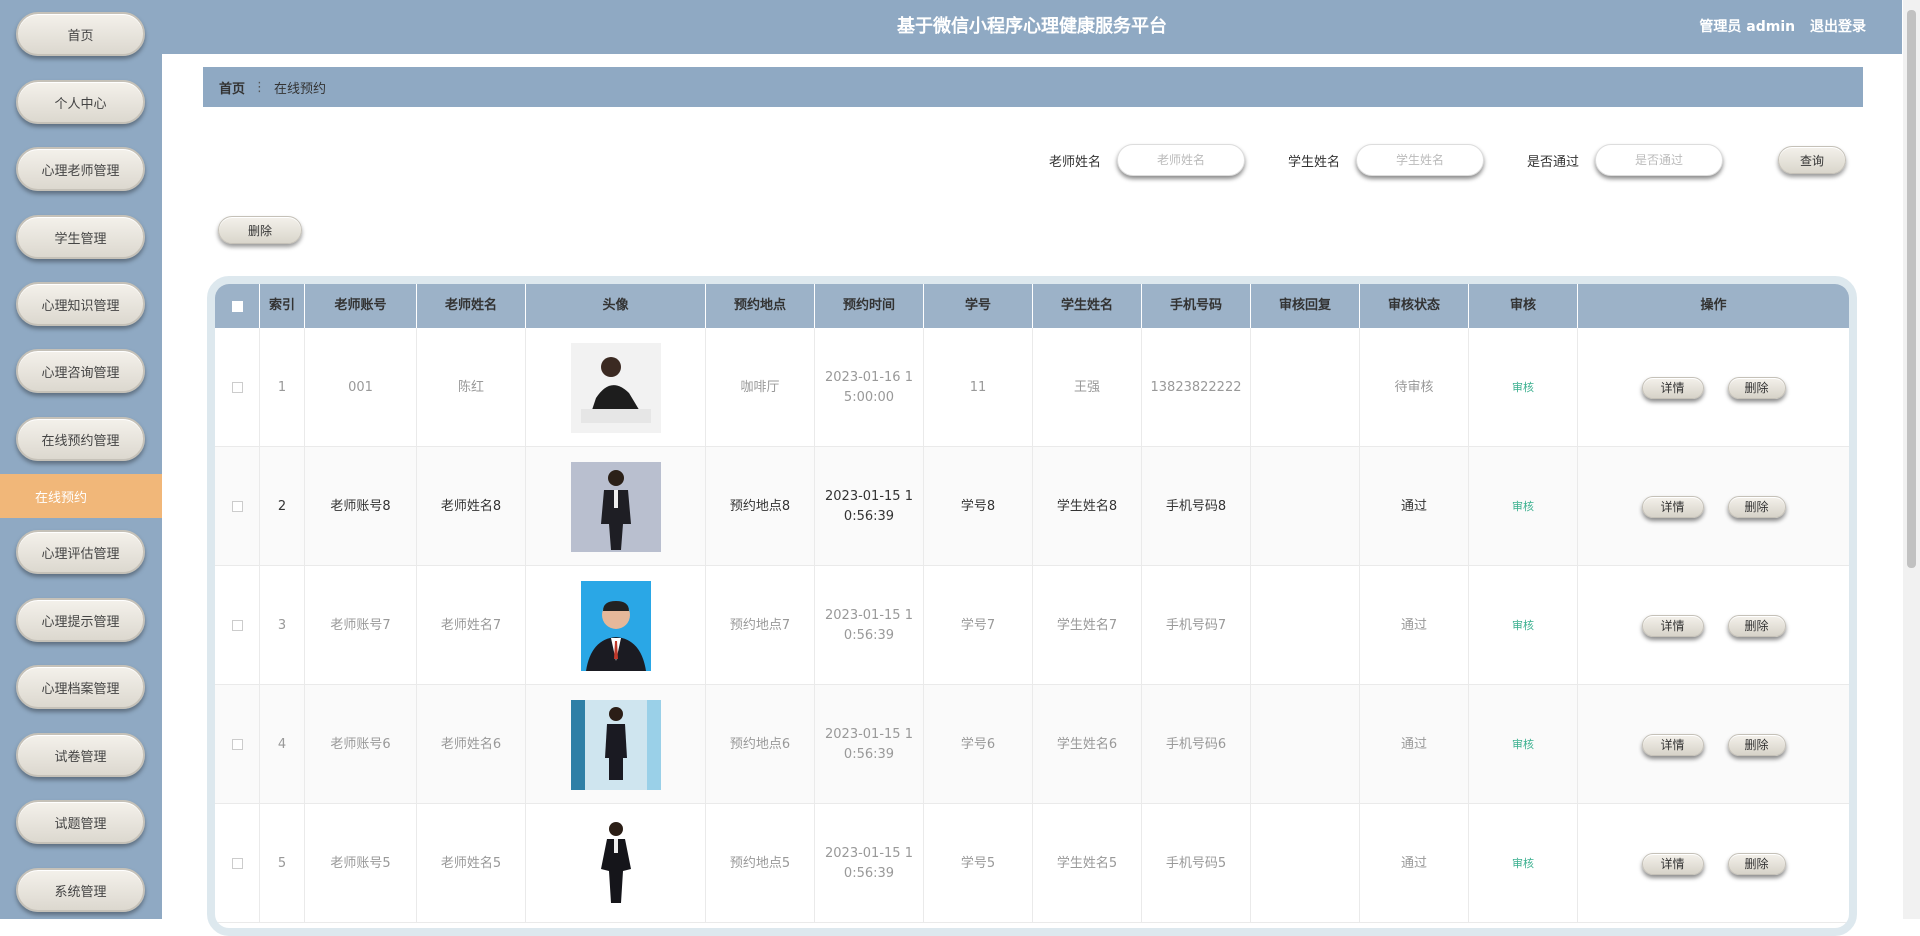  I want to click on sidebar-item-home: 首页, so click(80, 34).